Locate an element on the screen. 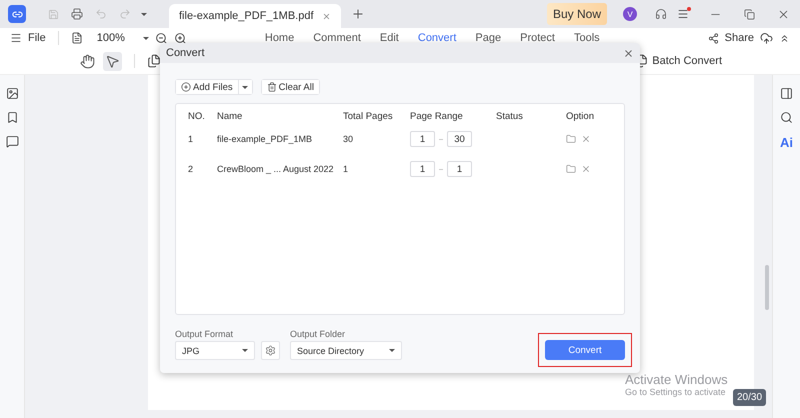 This screenshot has height=418, width=800. activation-text: Go to Settings to activate is located at coordinates (676, 392).